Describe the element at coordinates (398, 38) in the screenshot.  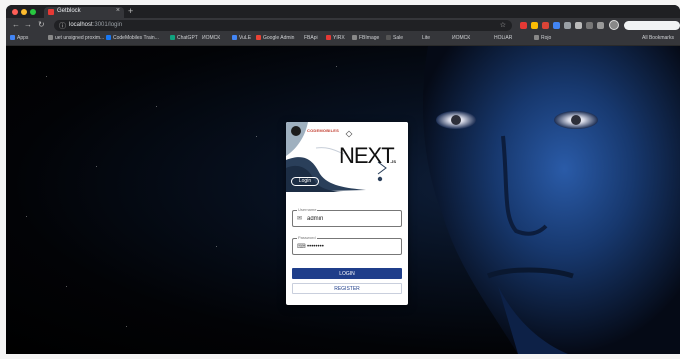
I see `bookmark-label: Sale` at that location.